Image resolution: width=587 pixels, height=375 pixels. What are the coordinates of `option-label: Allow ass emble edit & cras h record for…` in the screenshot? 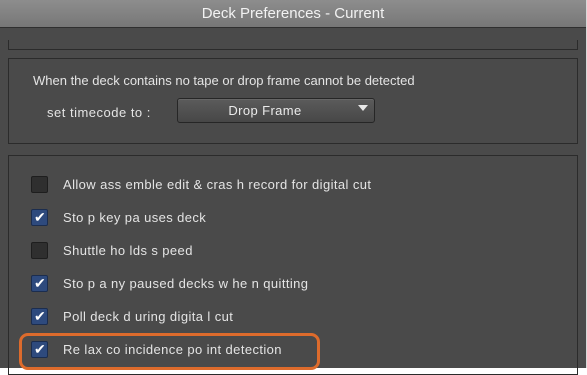 It's located at (217, 184).